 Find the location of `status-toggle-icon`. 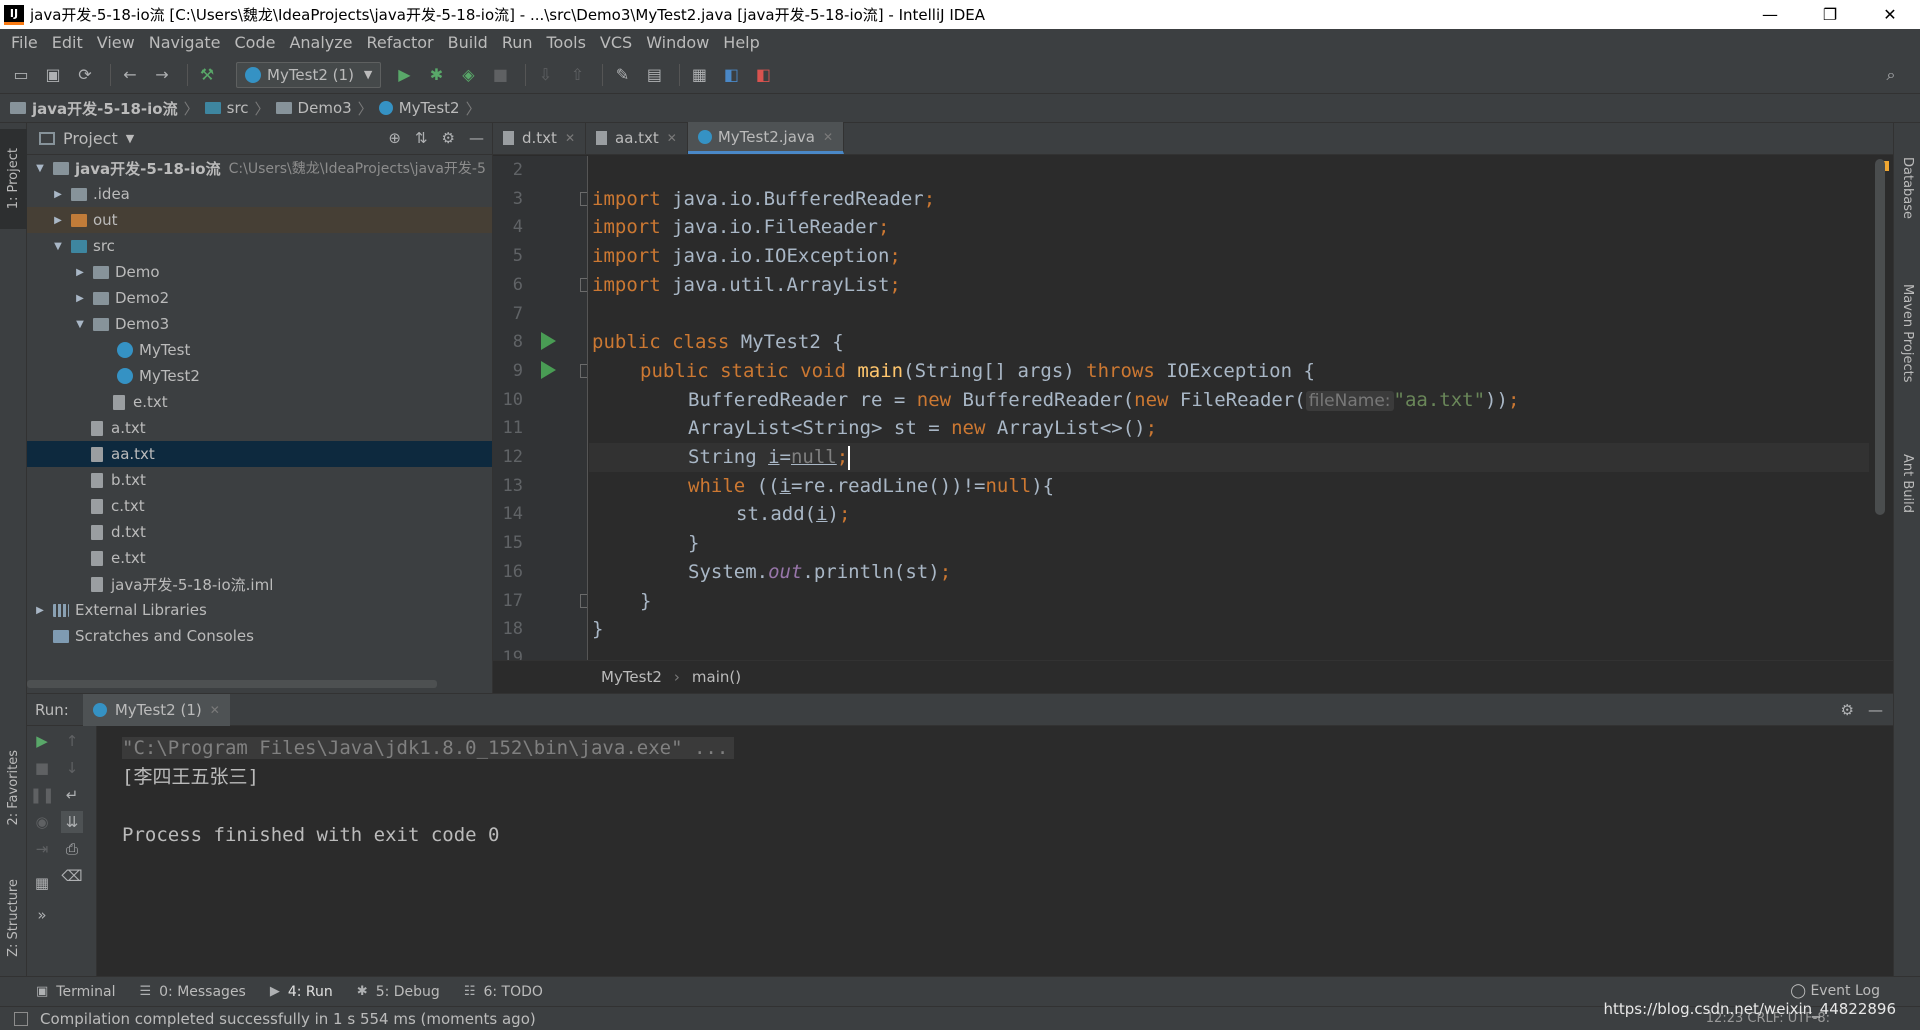

status-toggle-icon is located at coordinates (21, 1018).